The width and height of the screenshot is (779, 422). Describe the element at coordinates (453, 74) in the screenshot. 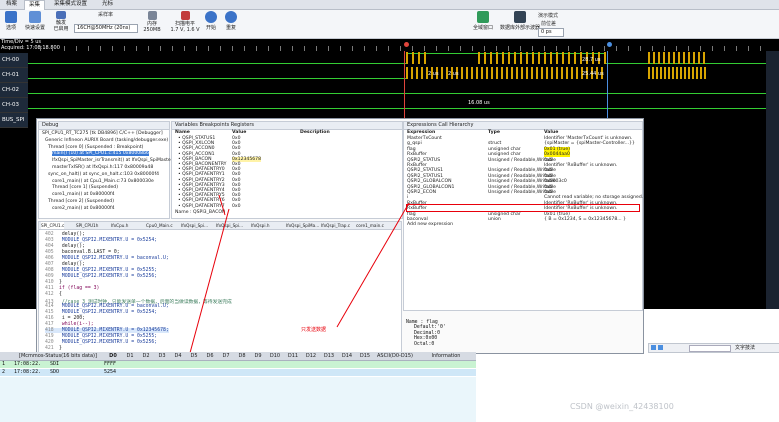

I see `ch01-measure-b: 2 us` at that location.